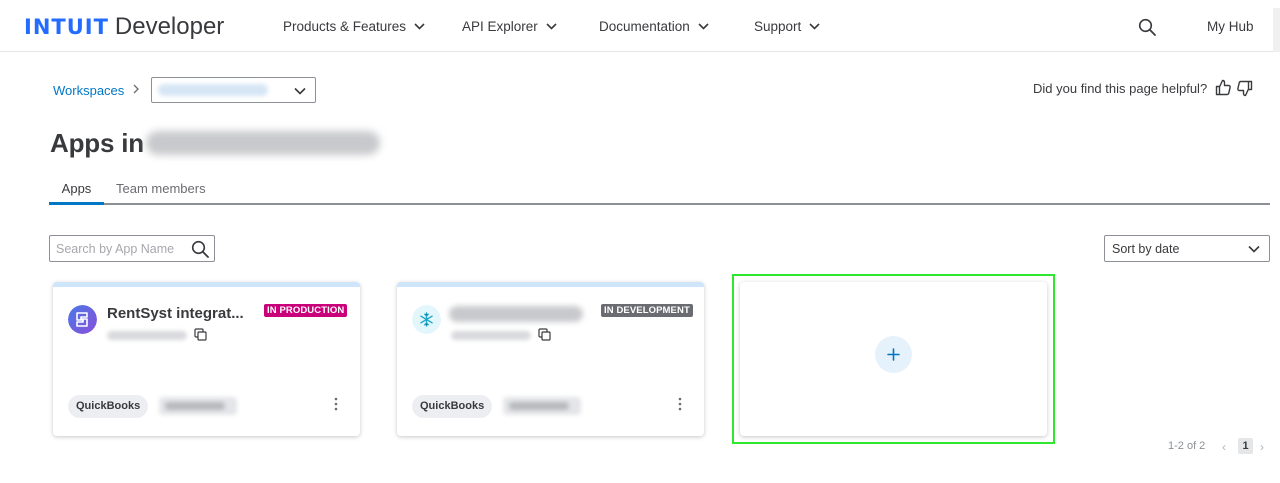 The height and width of the screenshot is (483, 1280). I want to click on tab-team-members: Team members, so click(161, 188).